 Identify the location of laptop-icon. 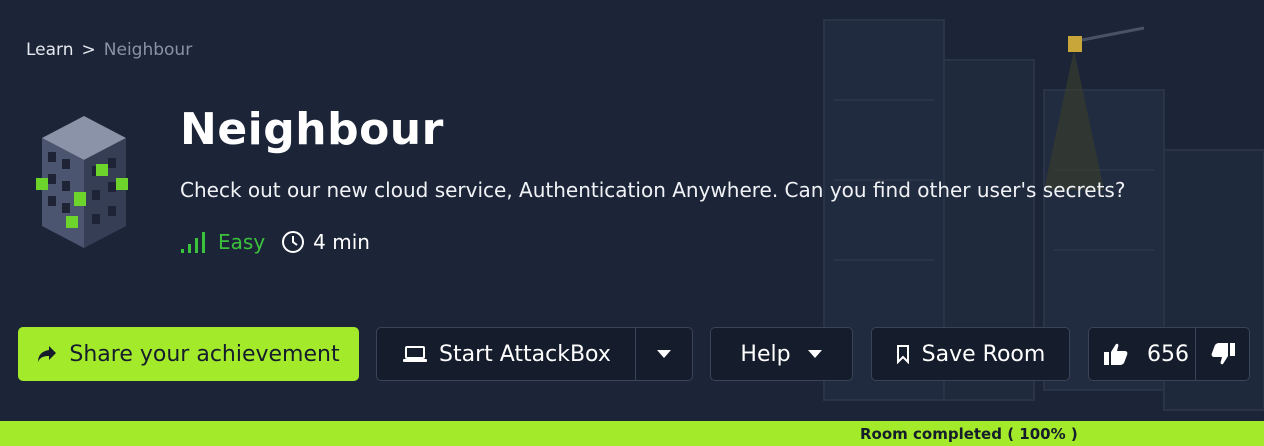
(415, 354).